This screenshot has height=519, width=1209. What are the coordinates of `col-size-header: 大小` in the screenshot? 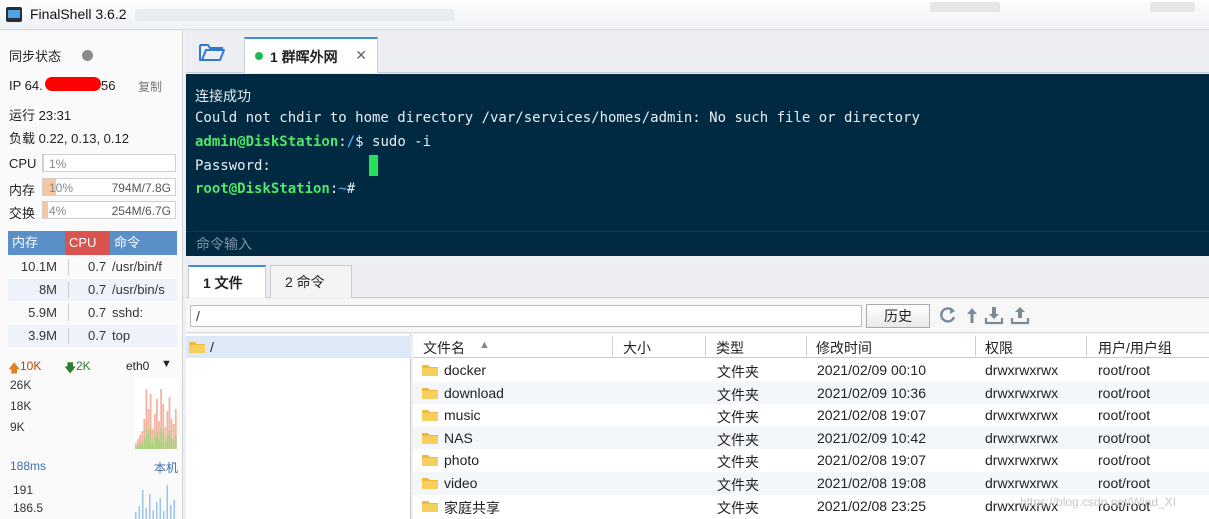 It's located at (637, 348).